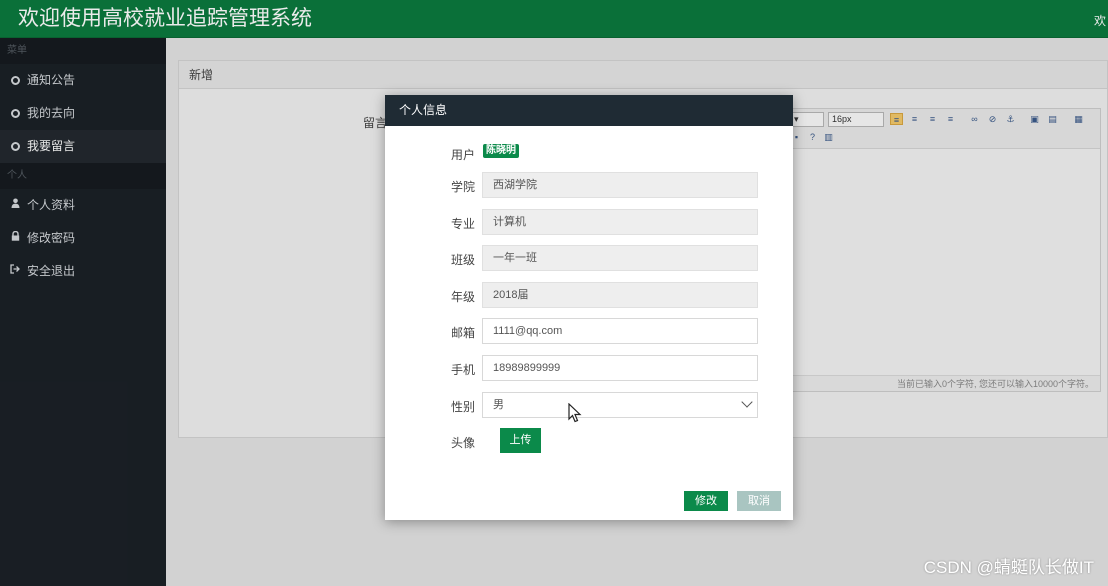 The image size is (1108, 586). I want to click on mouse-cursor-icon, so click(575, 413).